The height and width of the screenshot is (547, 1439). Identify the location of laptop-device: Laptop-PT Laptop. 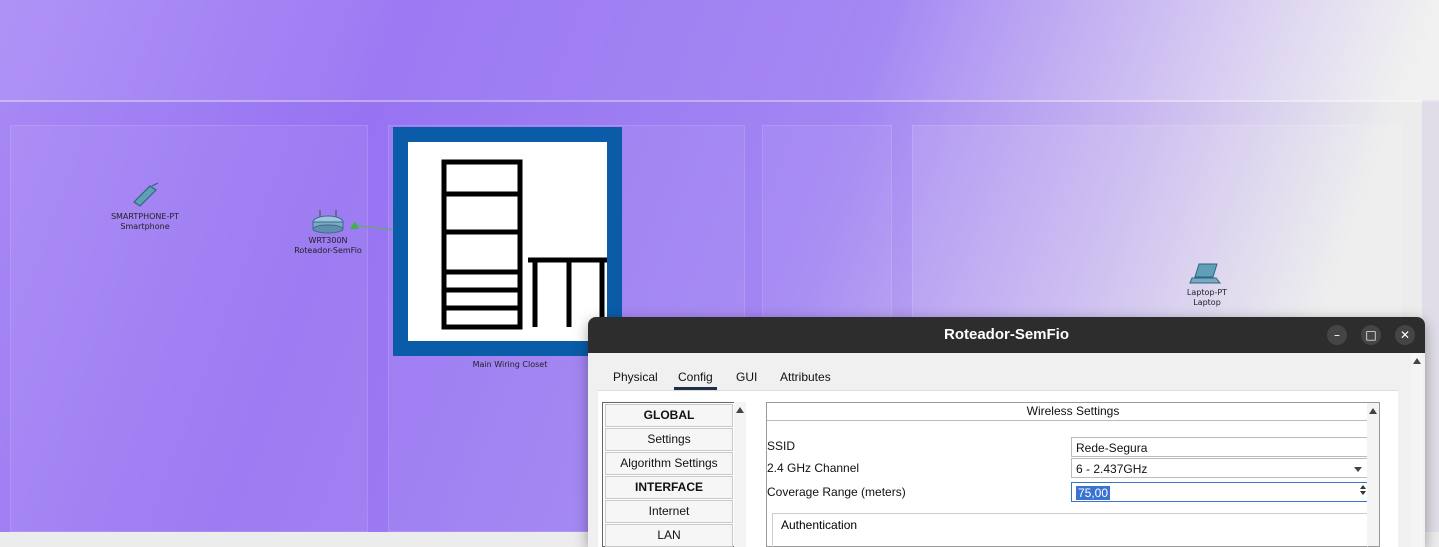
(1207, 285).